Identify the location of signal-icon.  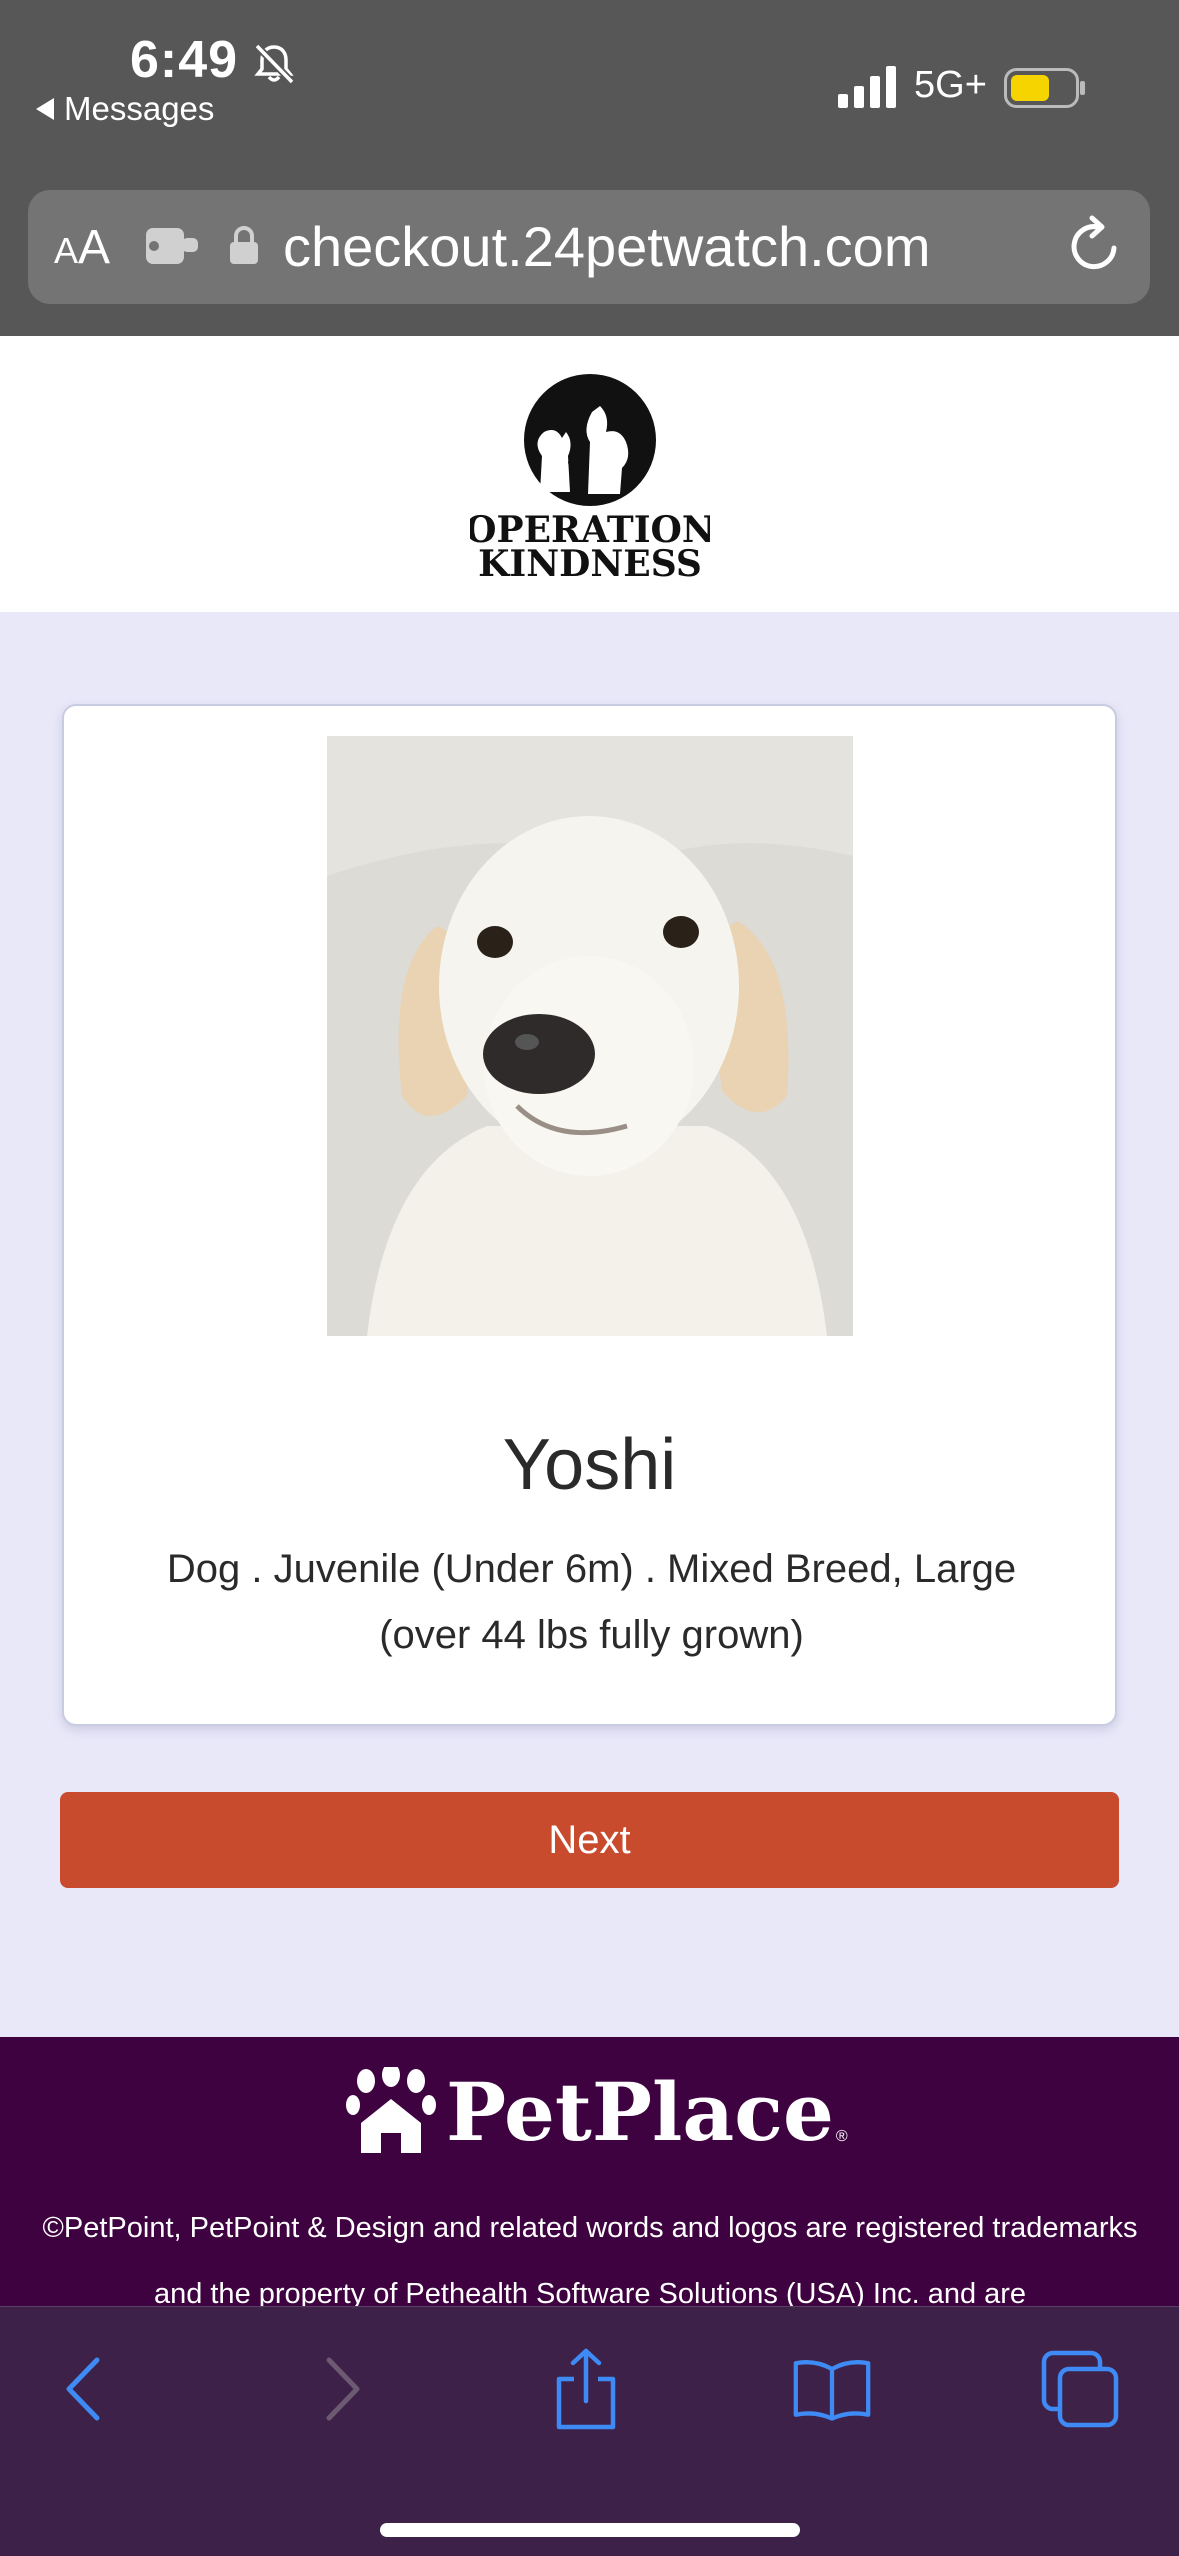
(867, 87).